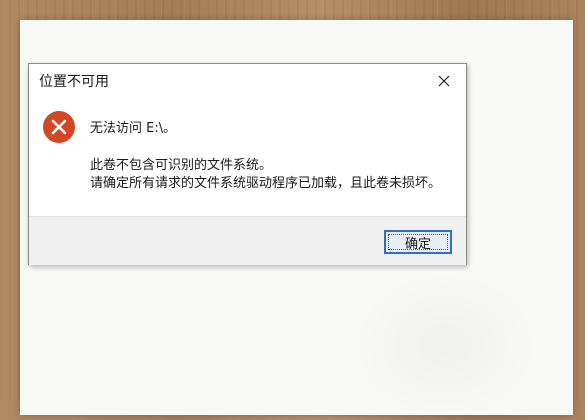 The width and height of the screenshot is (585, 420). I want to click on ok-button: 确定, so click(418, 242).